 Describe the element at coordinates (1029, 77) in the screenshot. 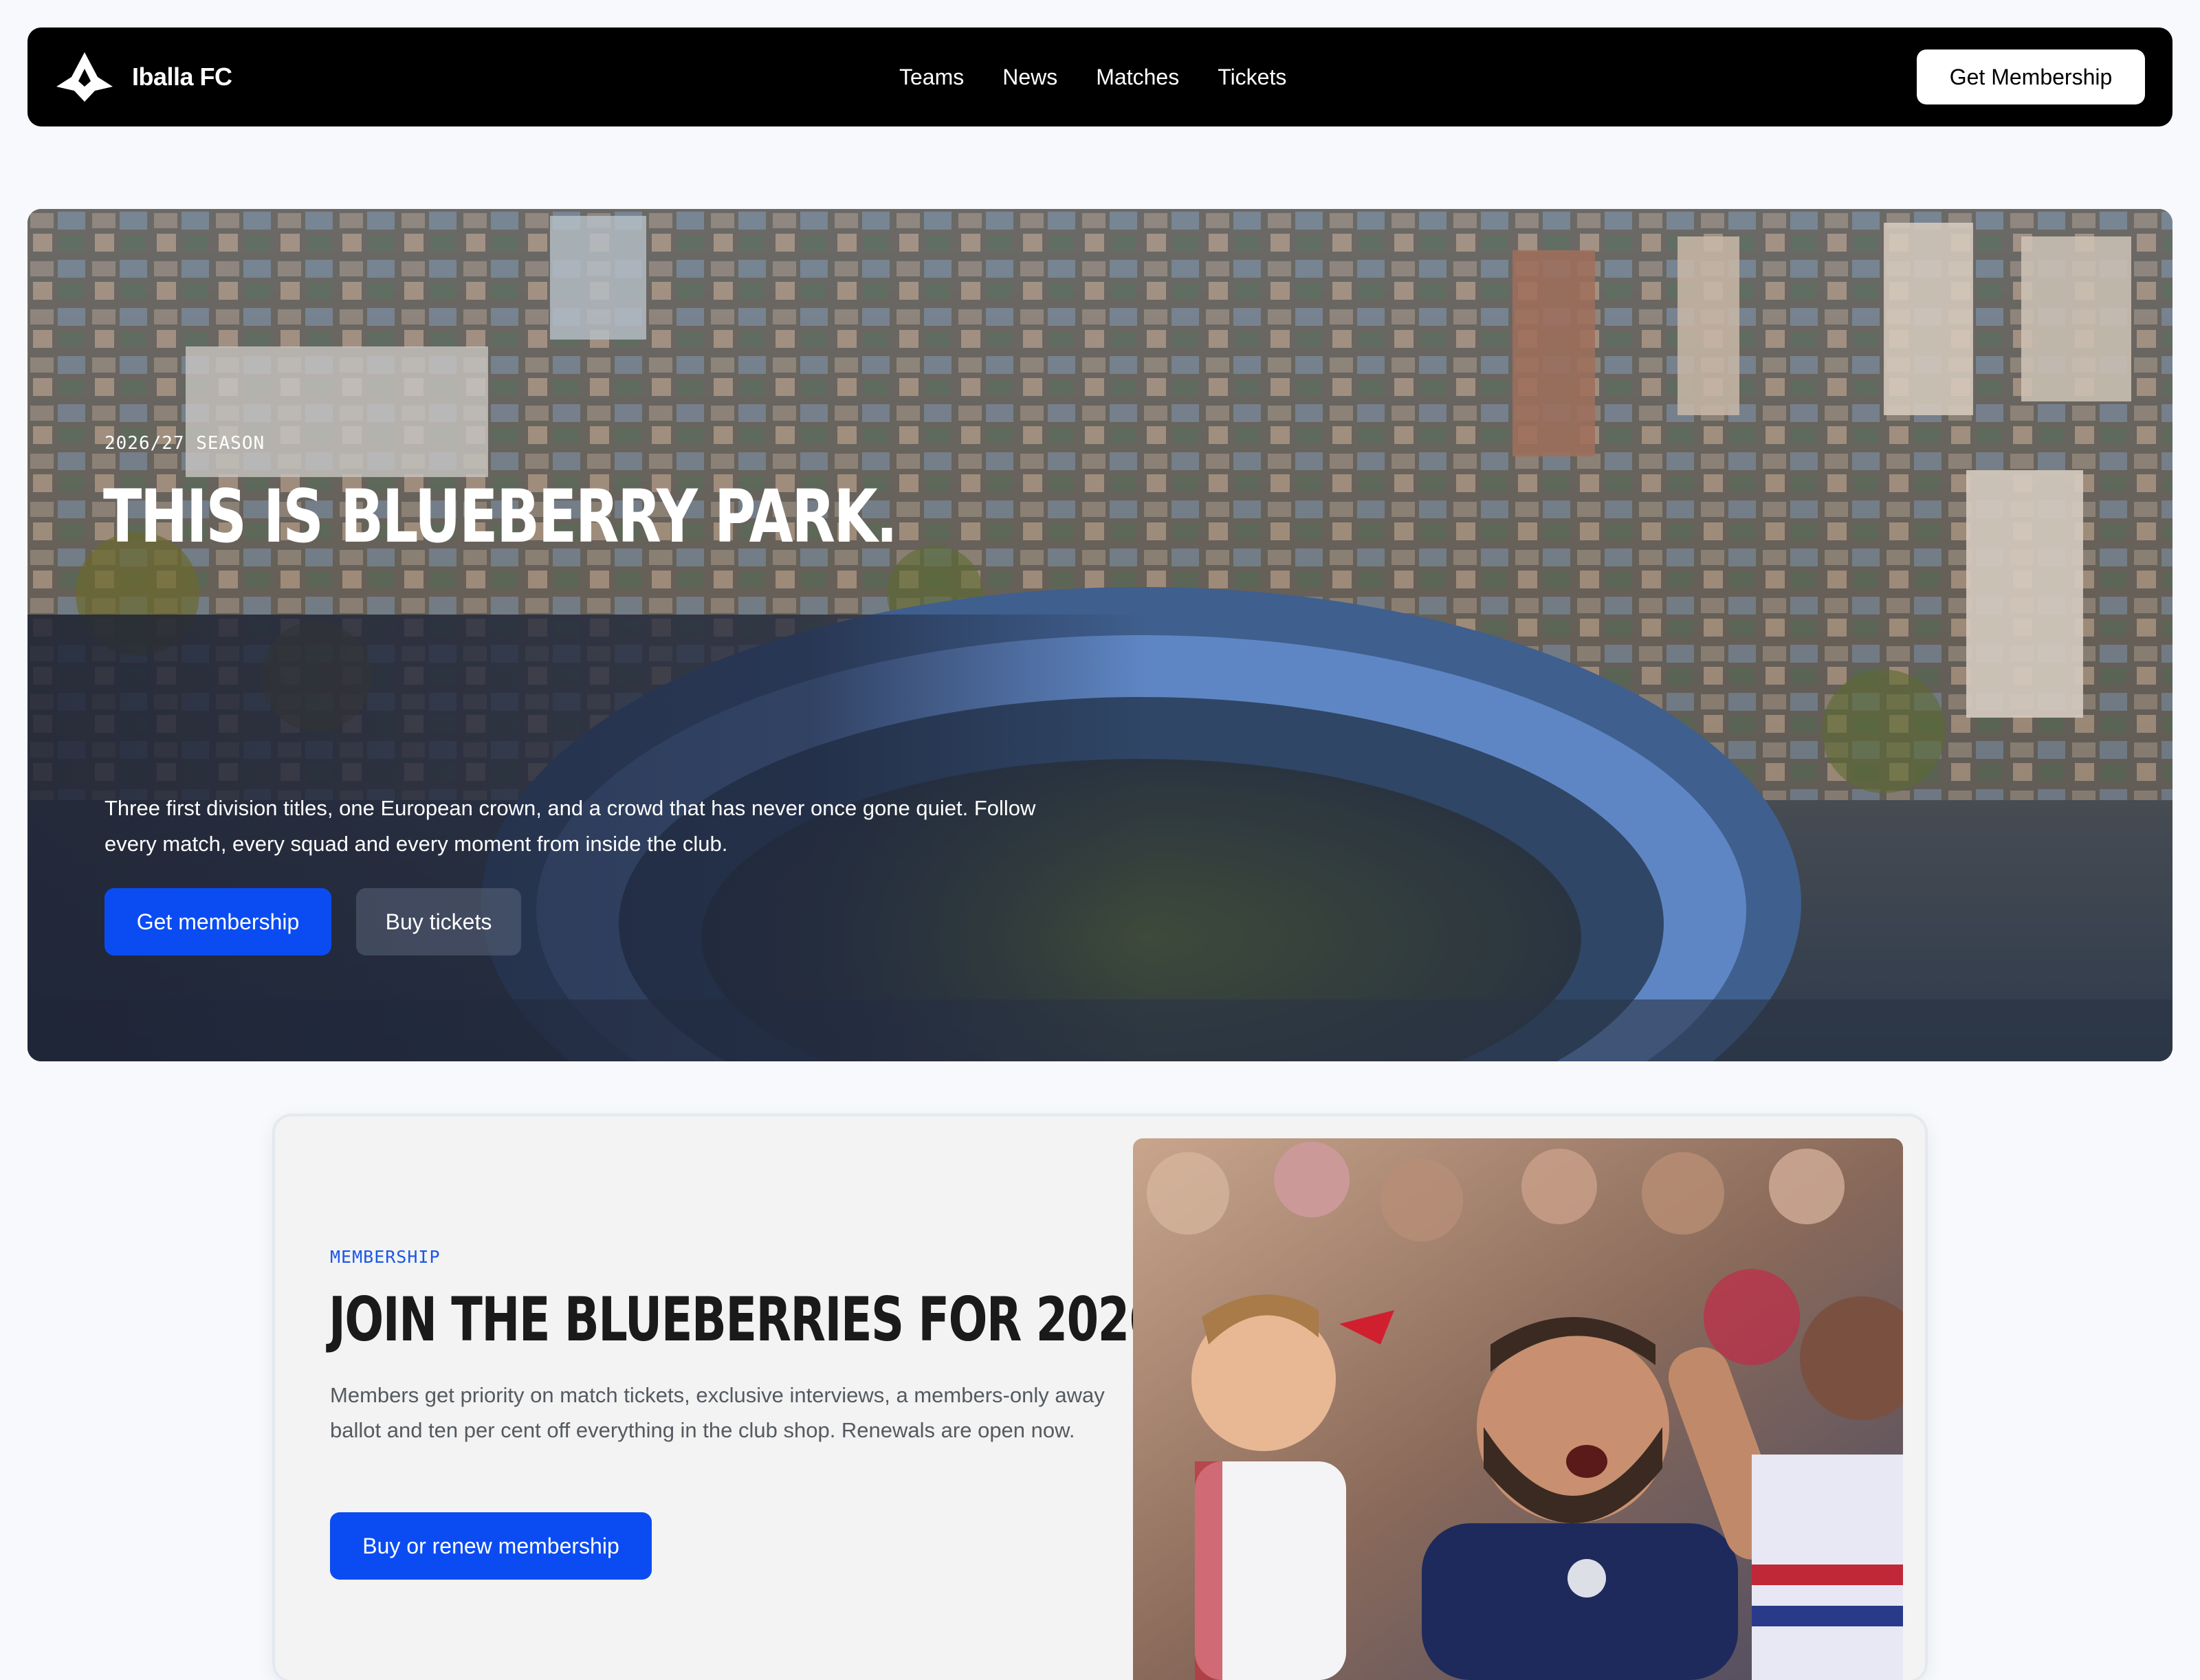

I see `nav-link-news: News` at that location.